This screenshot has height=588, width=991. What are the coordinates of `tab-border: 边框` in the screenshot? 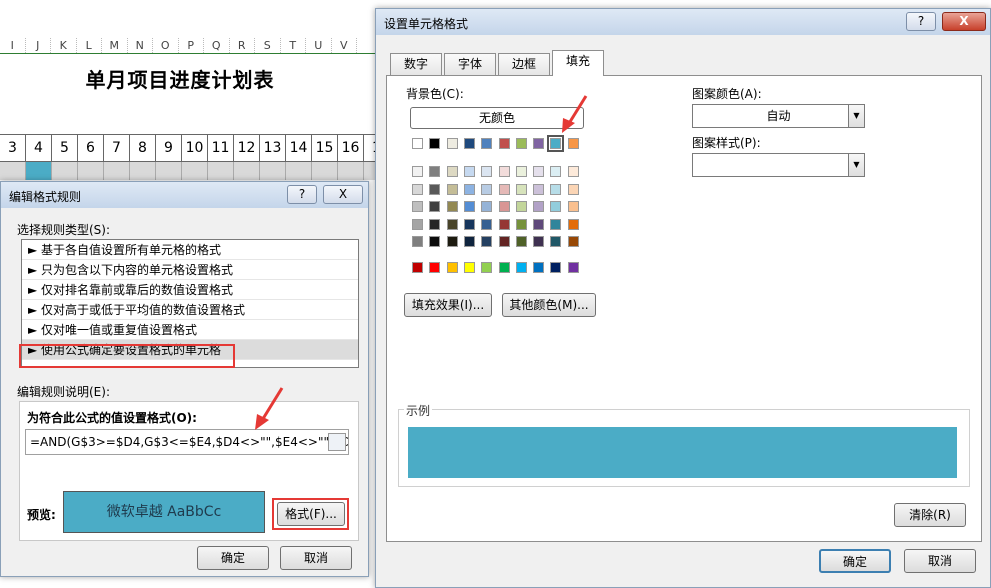 It's located at (524, 64).